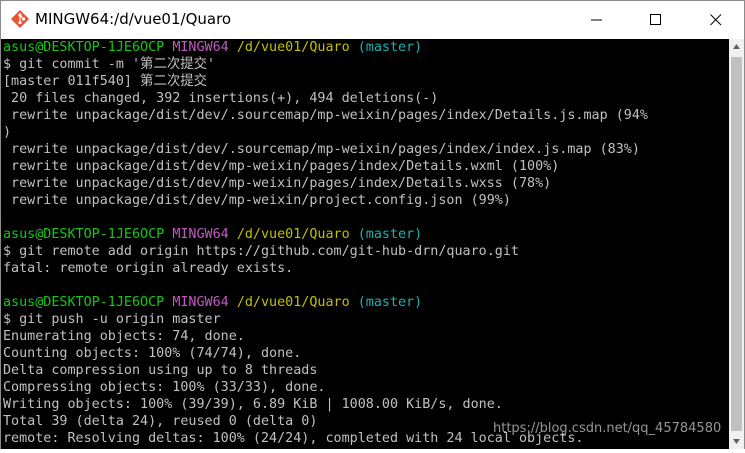 The width and height of the screenshot is (745, 453). What do you see at coordinates (124, 336) in the screenshot?
I see `output-line: Enumerating objects: 74, done.` at bounding box center [124, 336].